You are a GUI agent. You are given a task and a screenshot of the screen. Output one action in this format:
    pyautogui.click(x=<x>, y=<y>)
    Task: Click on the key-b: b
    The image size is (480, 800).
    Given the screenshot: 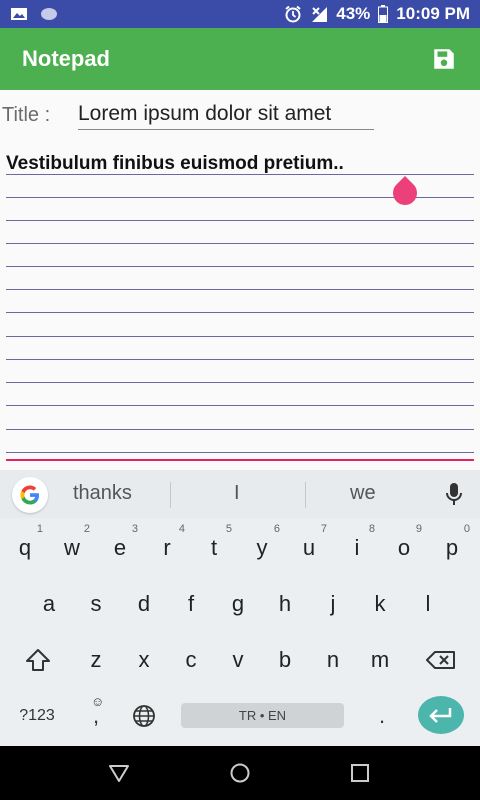 What is the action you would take?
    pyautogui.click(x=285, y=660)
    